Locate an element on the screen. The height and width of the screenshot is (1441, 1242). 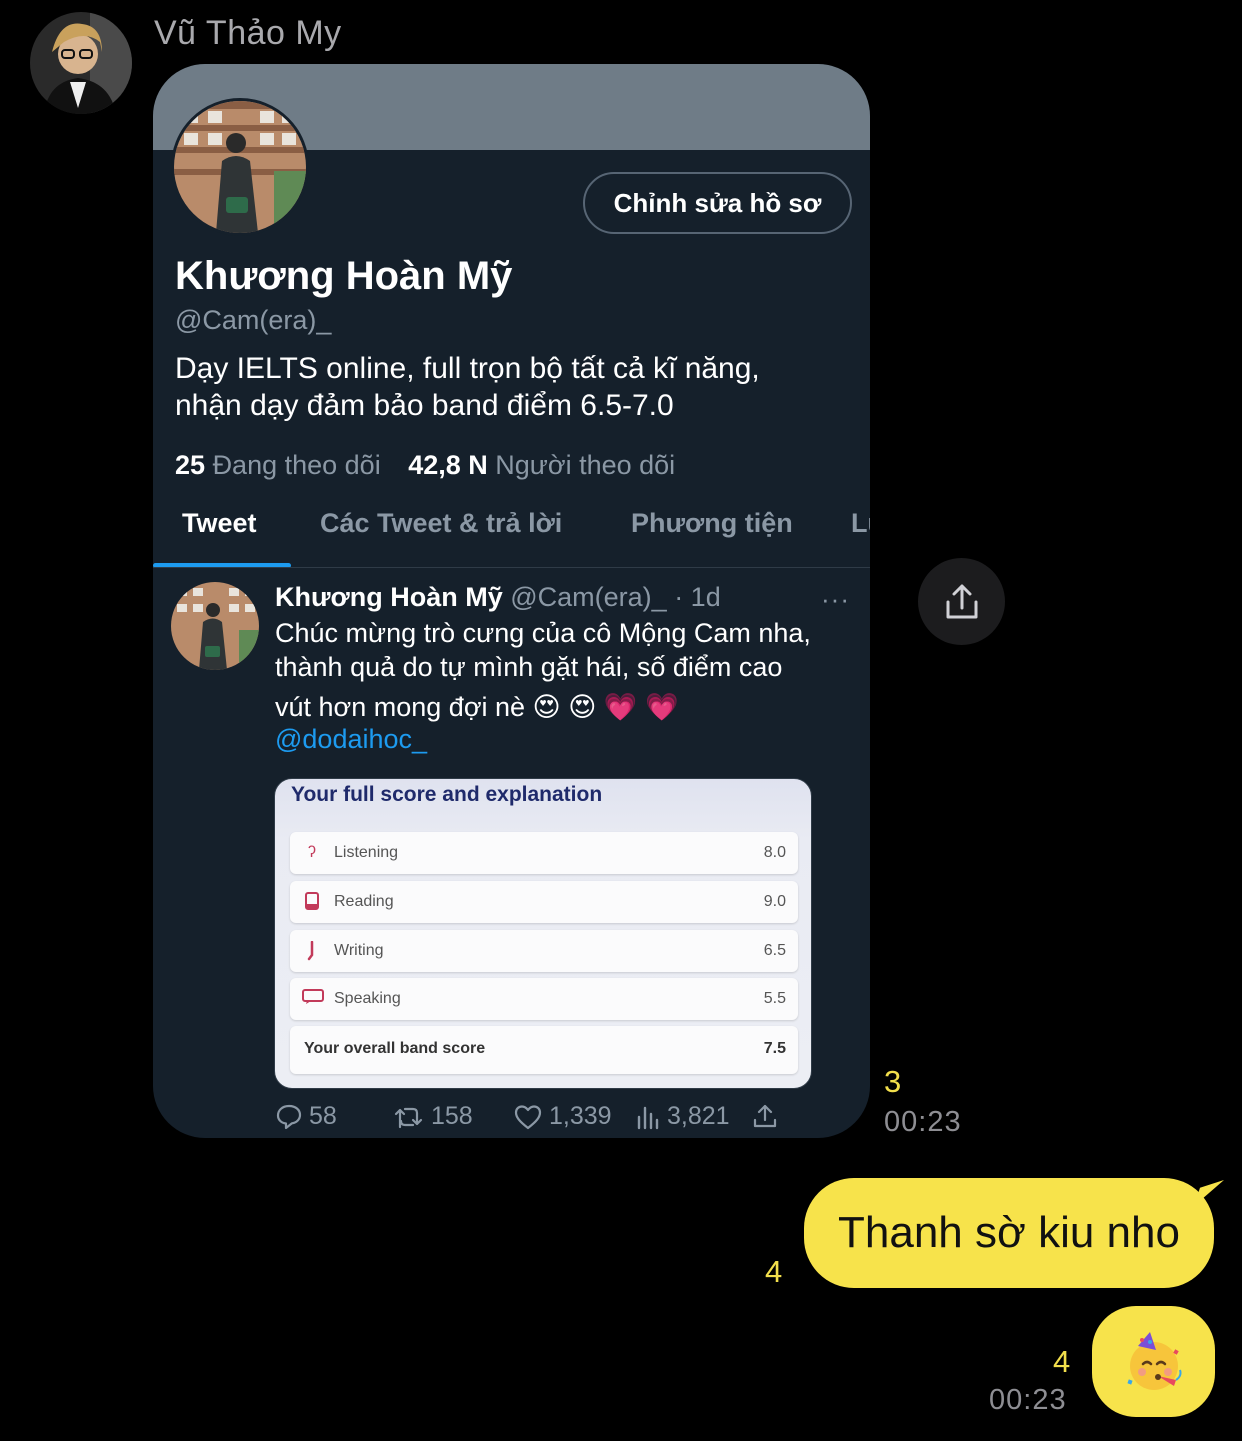
profile-avatar is located at coordinates (240, 167).